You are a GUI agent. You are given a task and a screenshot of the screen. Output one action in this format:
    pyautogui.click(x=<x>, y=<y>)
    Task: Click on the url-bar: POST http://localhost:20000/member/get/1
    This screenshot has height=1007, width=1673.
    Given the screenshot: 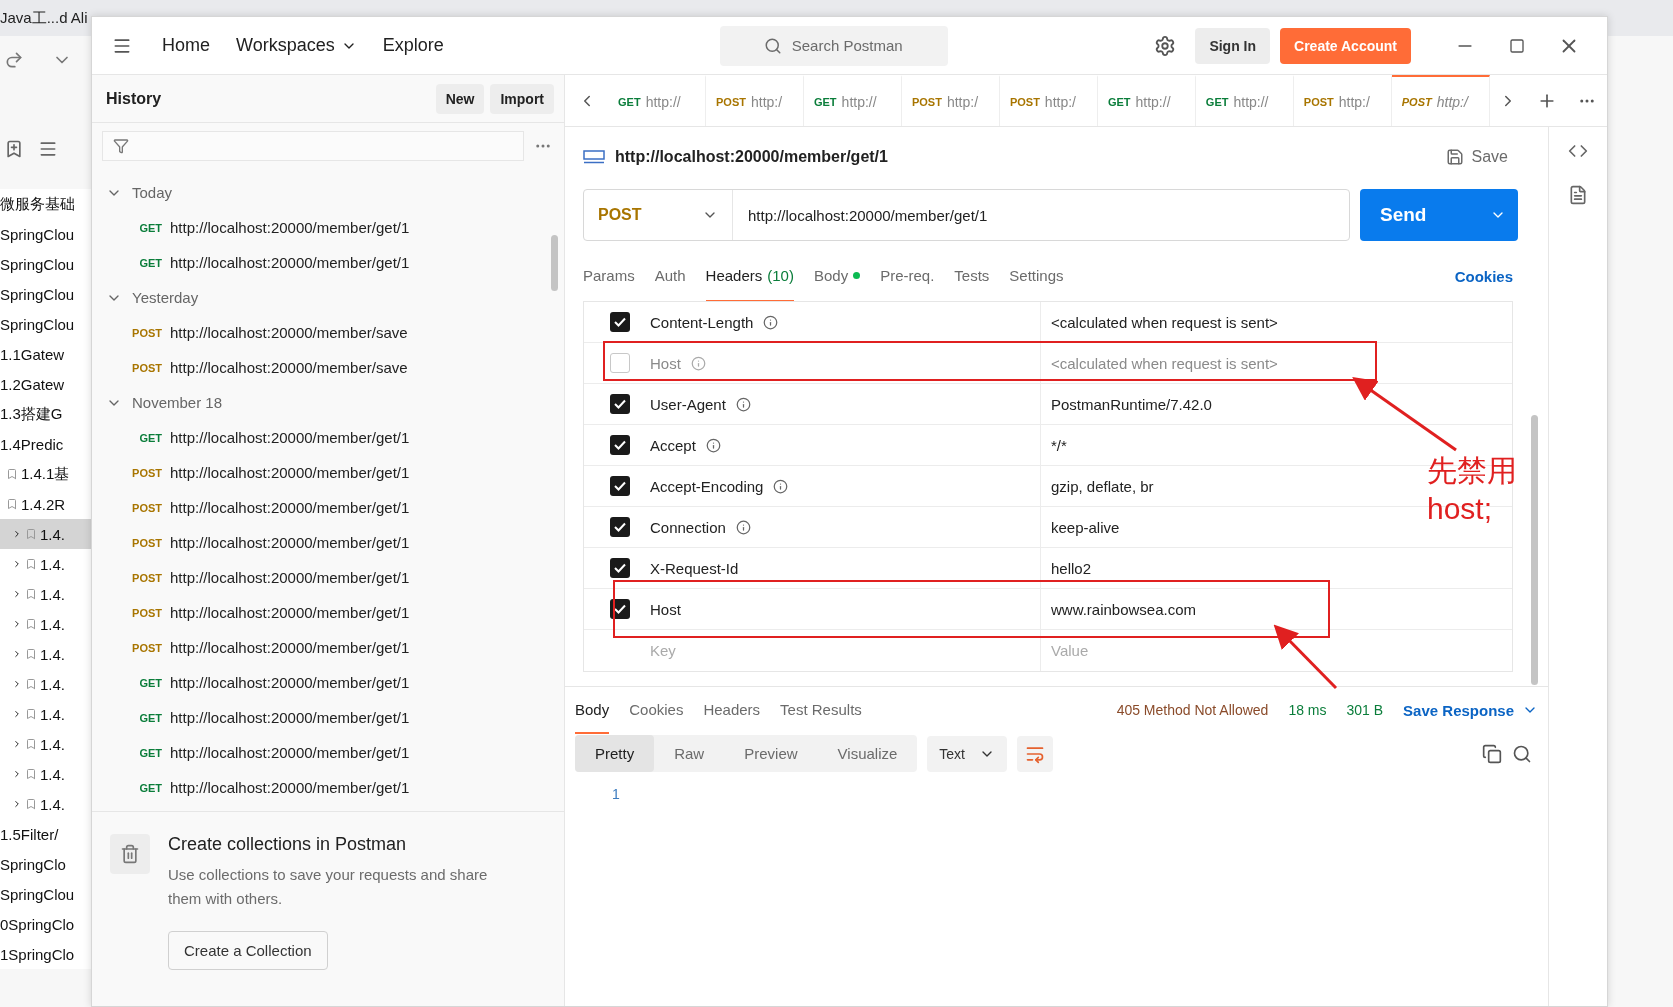 What is the action you would take?
    pyautogui.click(x=966, y=215)
    